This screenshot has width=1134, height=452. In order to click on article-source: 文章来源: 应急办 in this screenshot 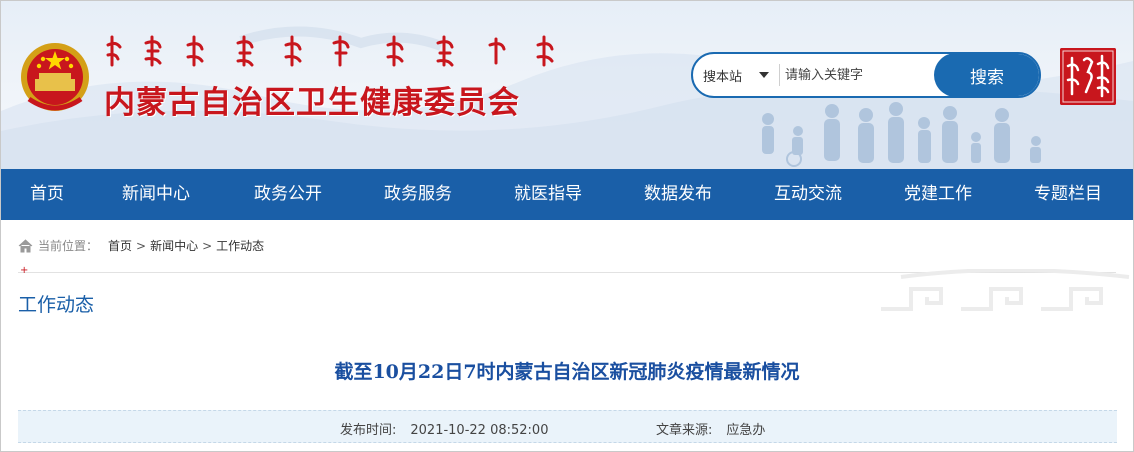, I will do `click(710, 428)`.